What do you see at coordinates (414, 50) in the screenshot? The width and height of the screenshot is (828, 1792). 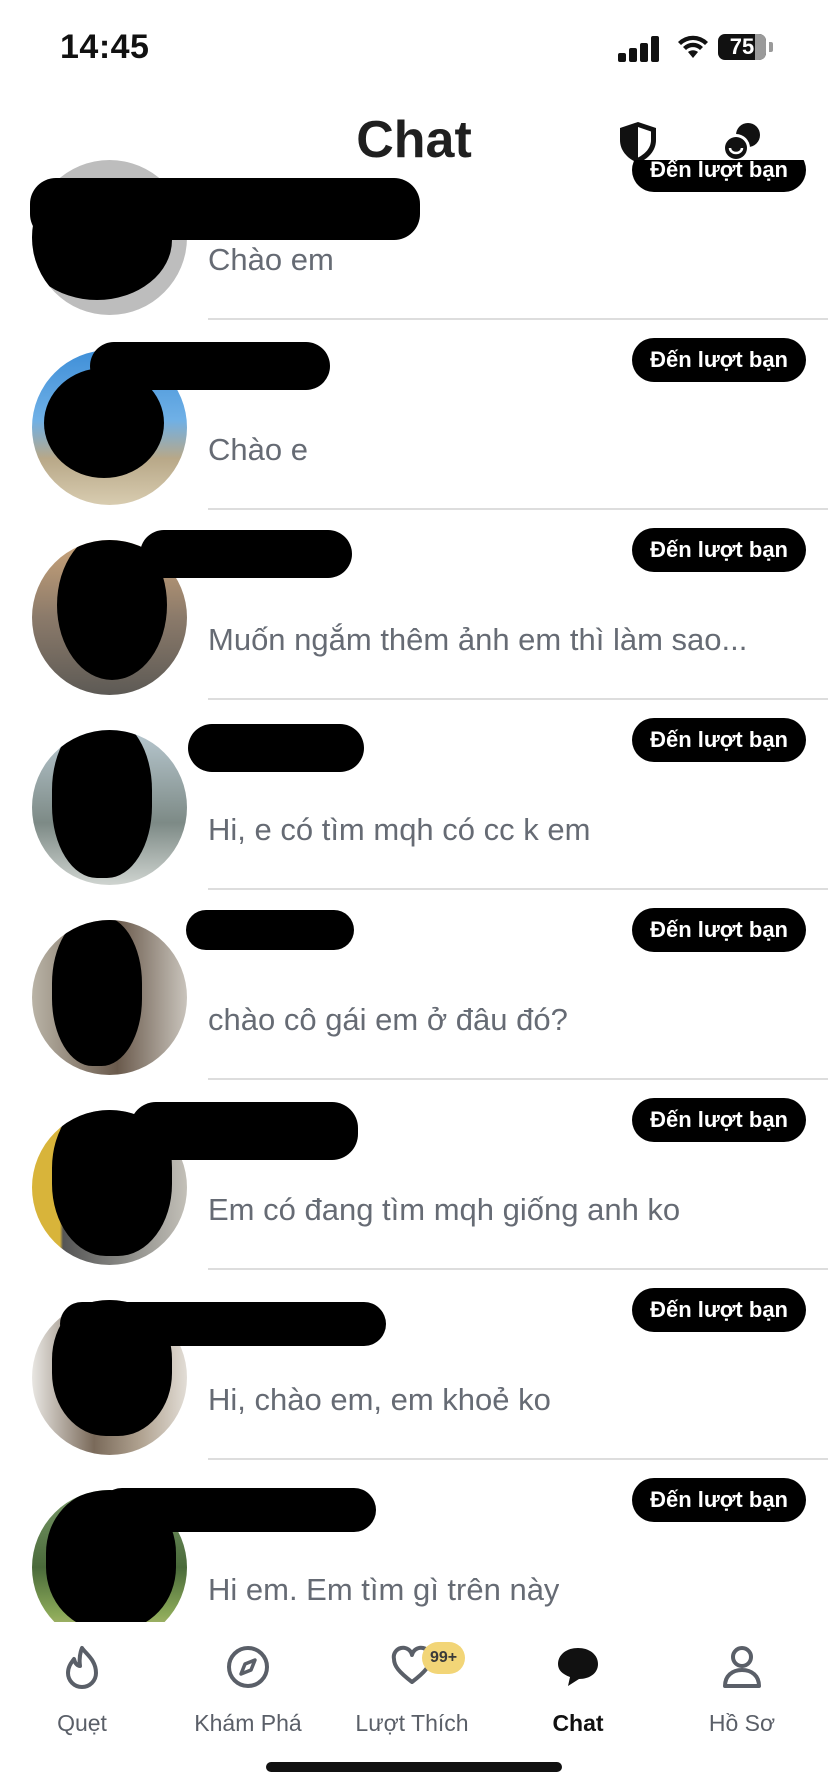 I see `status-bar: 14:45 75` at bounding box center [414, 50].